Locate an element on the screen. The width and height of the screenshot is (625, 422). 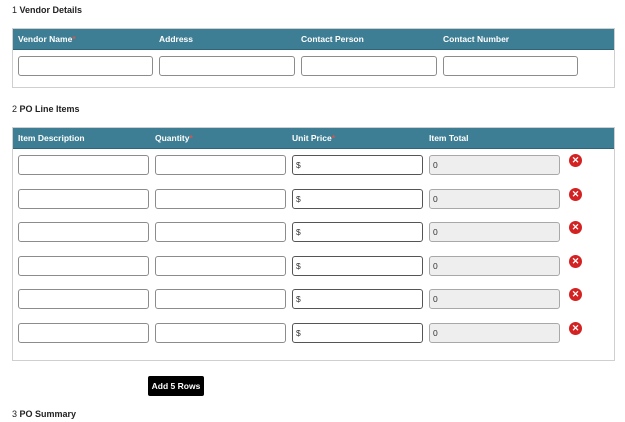
column-header-vendor-name: Vendor Name* is located at coordinates (47, 39).